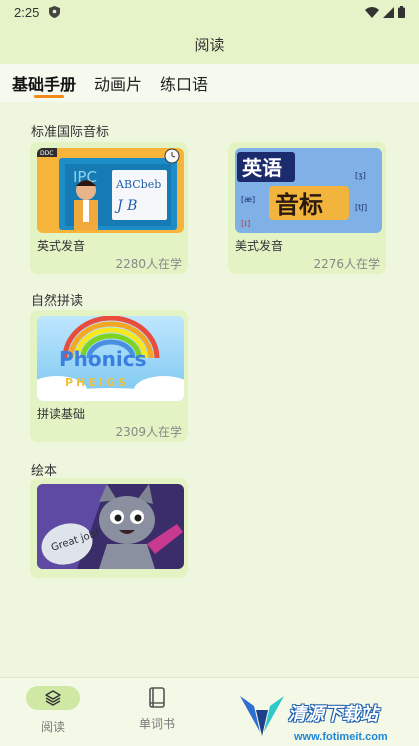 This screenshot has width=419, height=746. What do you see at coordinates (55, 12) in the screenshot?
I see `shield-icon` at bounding box center [55, 12].